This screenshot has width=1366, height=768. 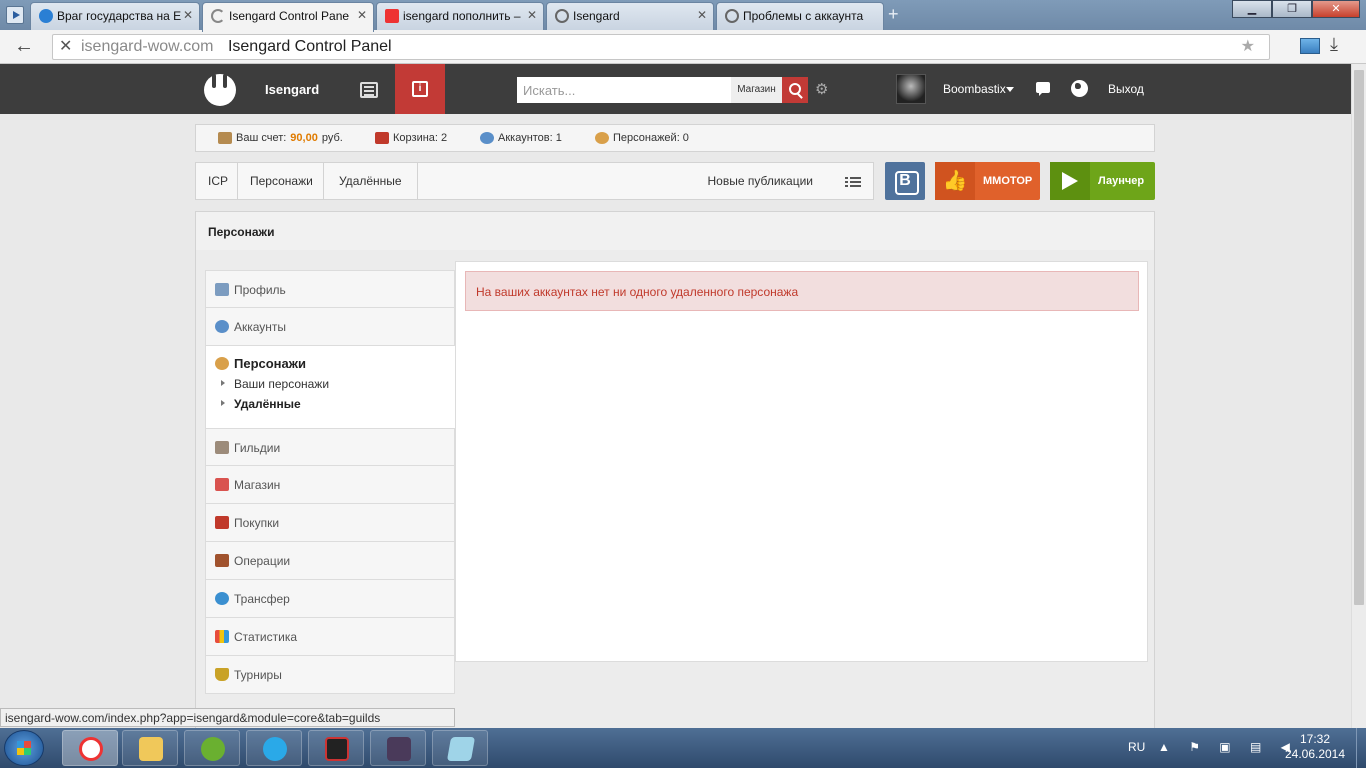 I want to click on statistics-icon, so click(x=222, y=636).